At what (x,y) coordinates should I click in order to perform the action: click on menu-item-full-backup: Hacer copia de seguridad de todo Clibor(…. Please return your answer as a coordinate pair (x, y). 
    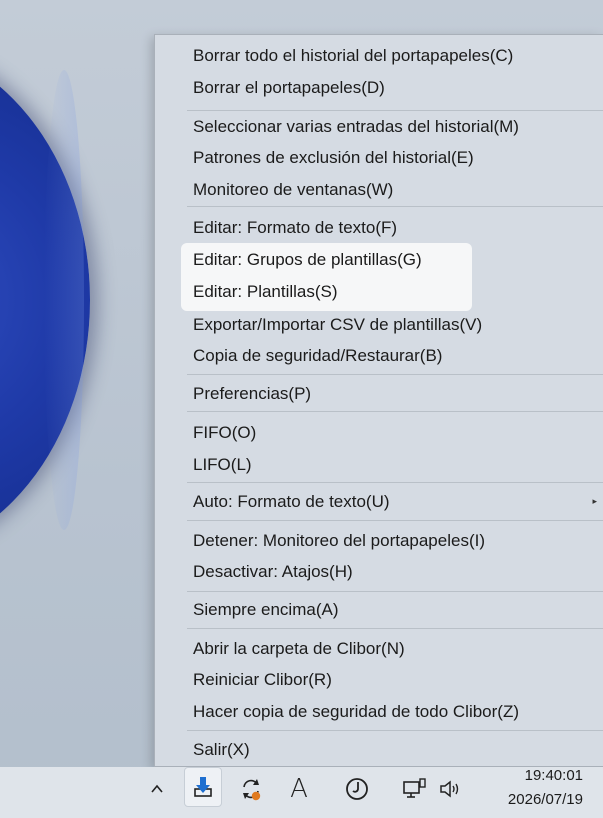
    Looking at the image, I should click on (379, 711).